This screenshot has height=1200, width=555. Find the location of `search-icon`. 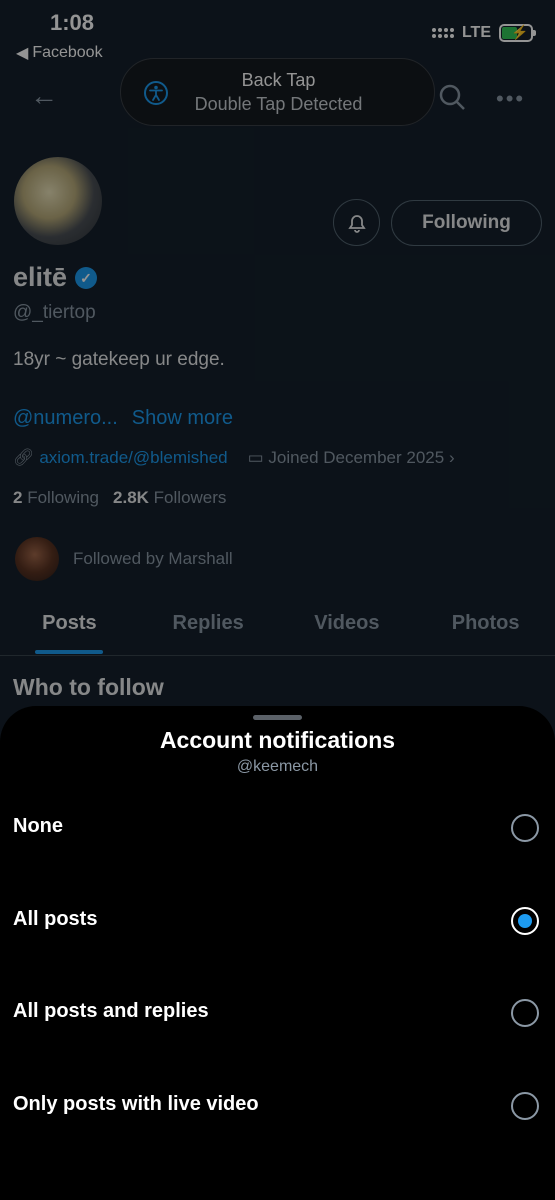

search-icon is located at coordinates (452, 97).